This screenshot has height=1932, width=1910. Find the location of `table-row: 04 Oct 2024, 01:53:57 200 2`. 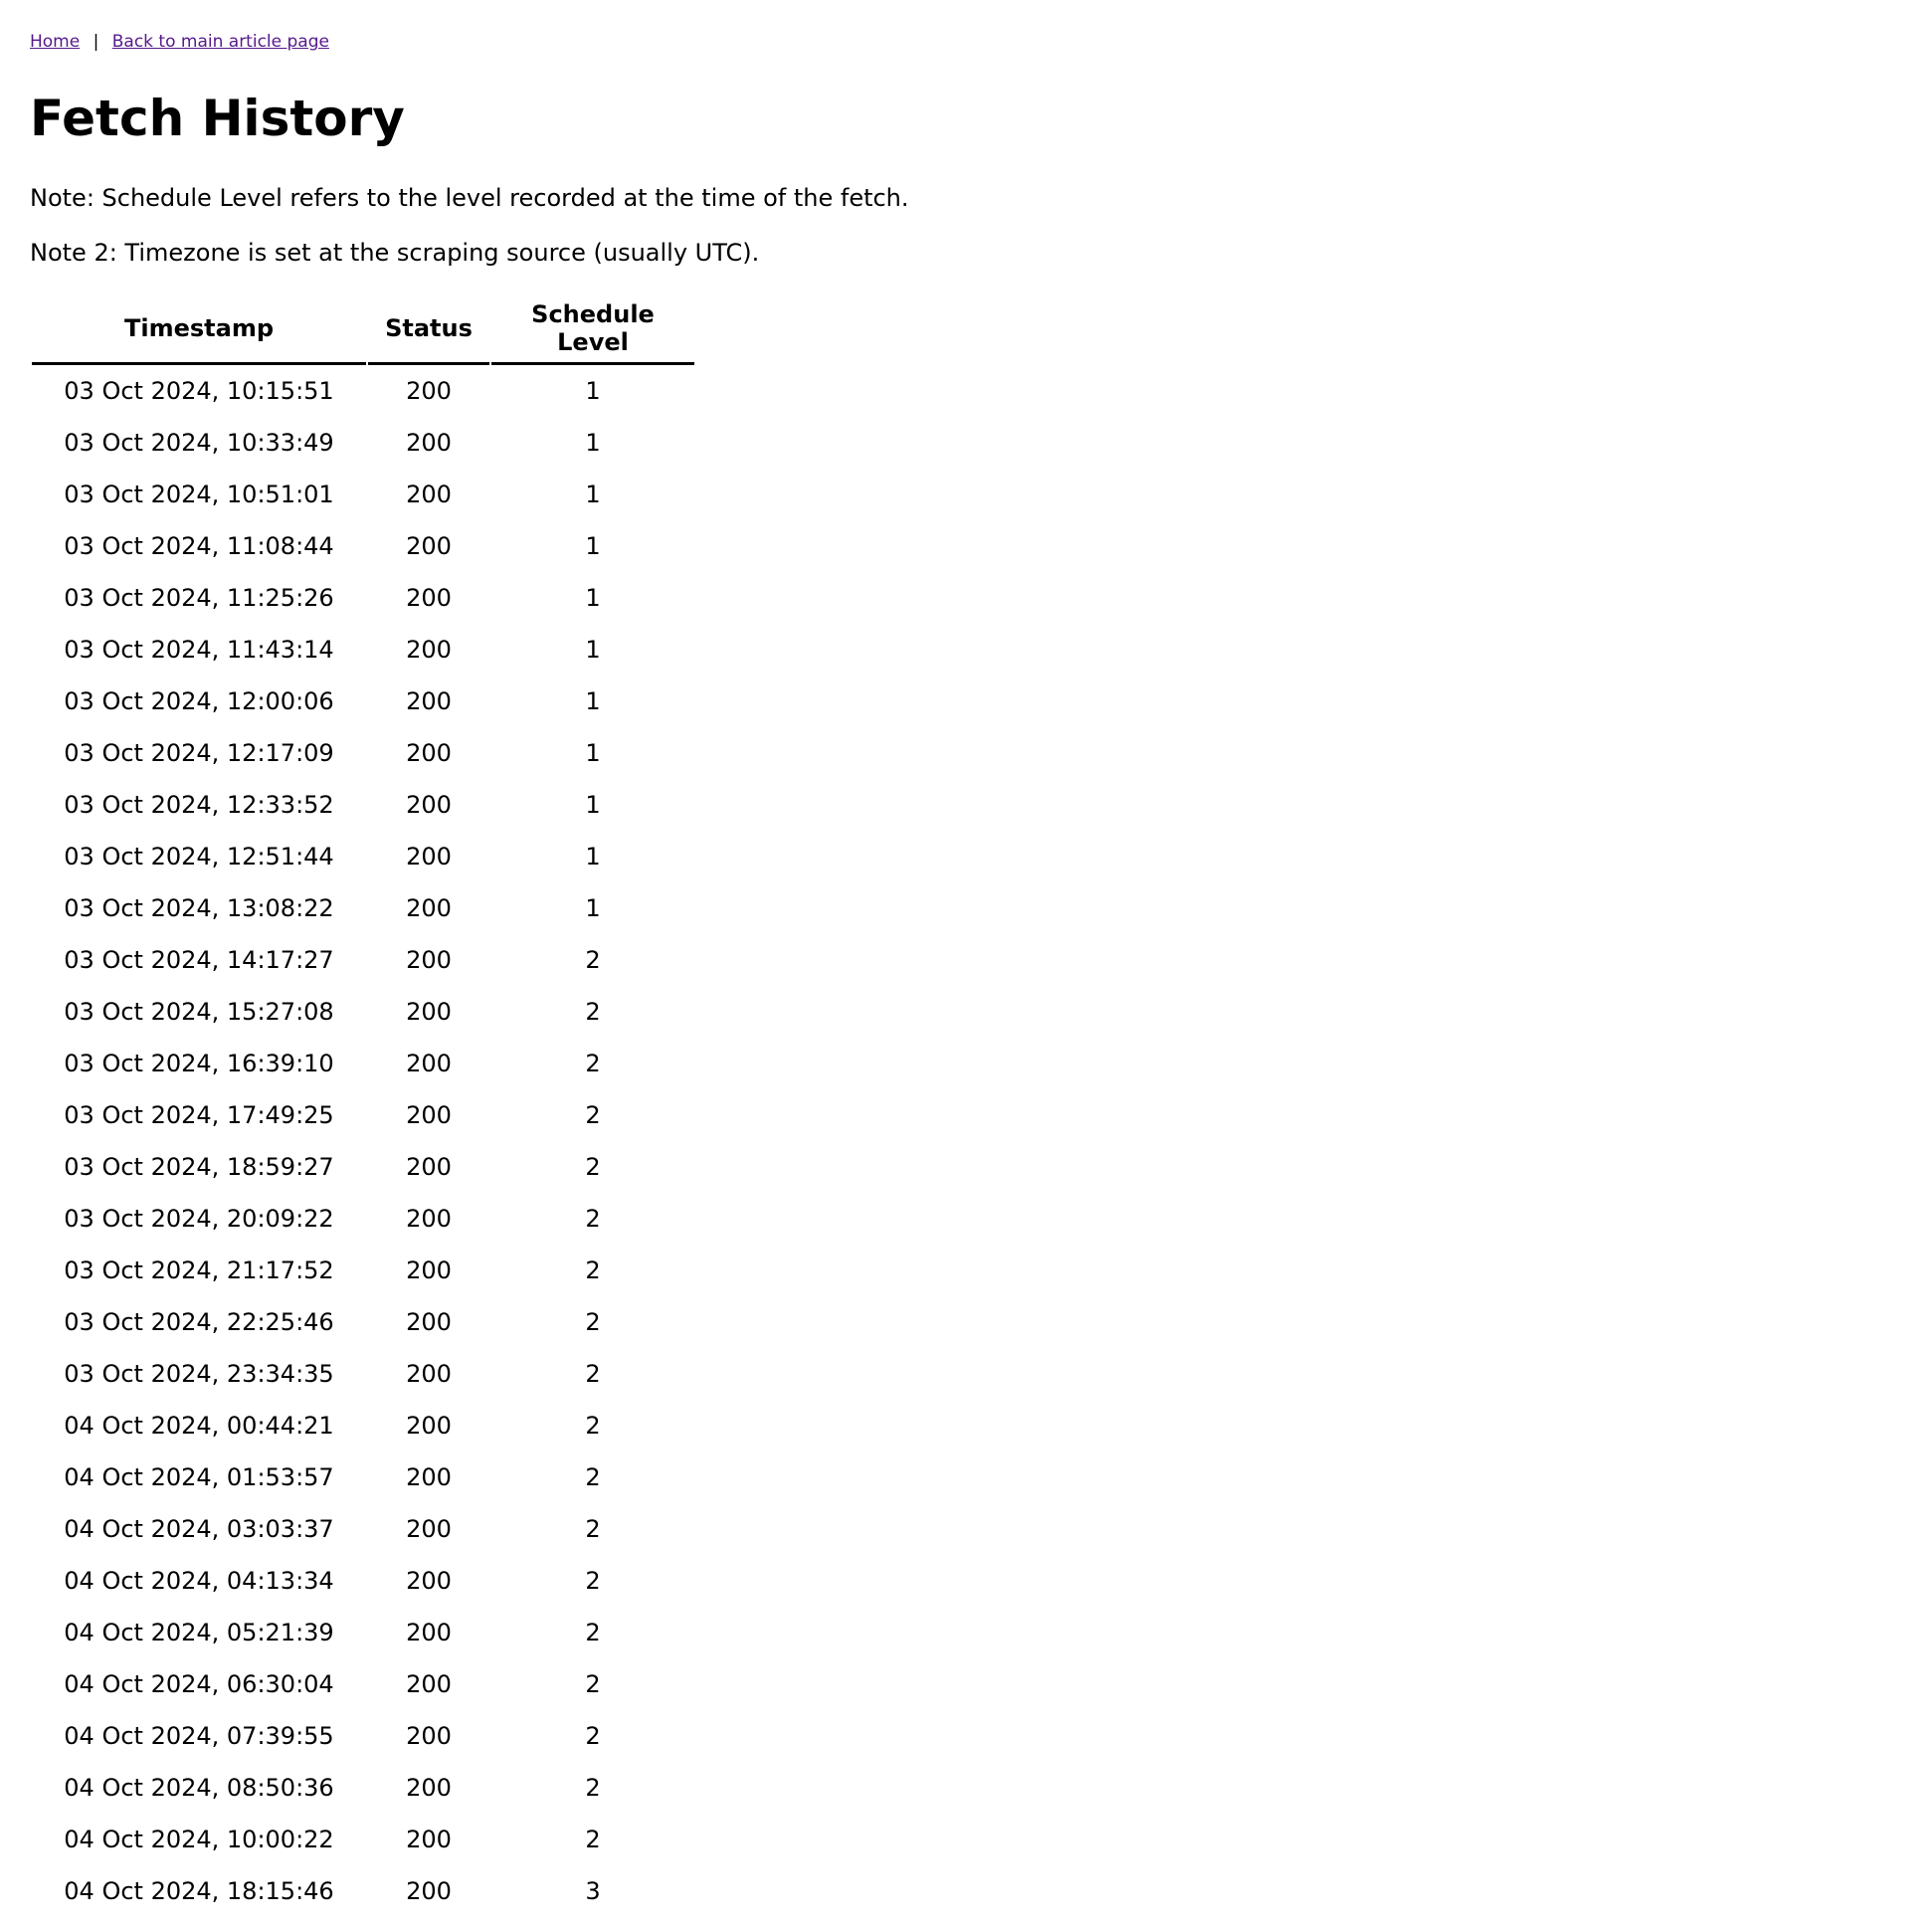

table-row: 04 Oct 2024, 01:53:57 200 2 is located at coordinates (363, 1477).